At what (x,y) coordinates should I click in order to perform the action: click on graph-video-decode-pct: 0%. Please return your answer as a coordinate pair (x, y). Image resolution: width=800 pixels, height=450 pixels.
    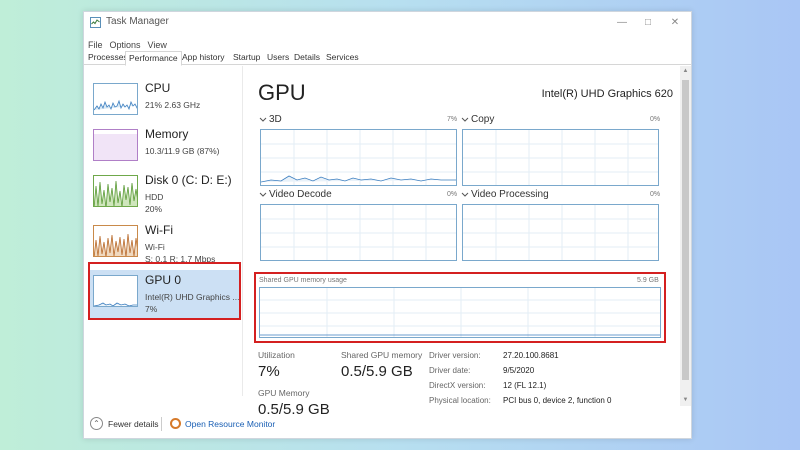
    Looking at the image, I should click on (452, 194).